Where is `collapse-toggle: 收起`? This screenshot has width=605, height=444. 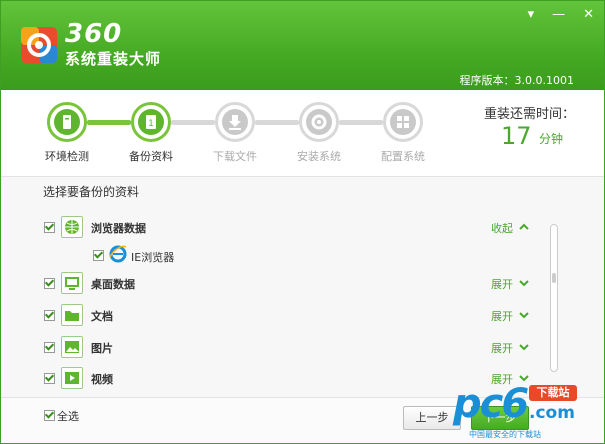 collapse-toggle: 收起 is located at coordinates (502, 228).